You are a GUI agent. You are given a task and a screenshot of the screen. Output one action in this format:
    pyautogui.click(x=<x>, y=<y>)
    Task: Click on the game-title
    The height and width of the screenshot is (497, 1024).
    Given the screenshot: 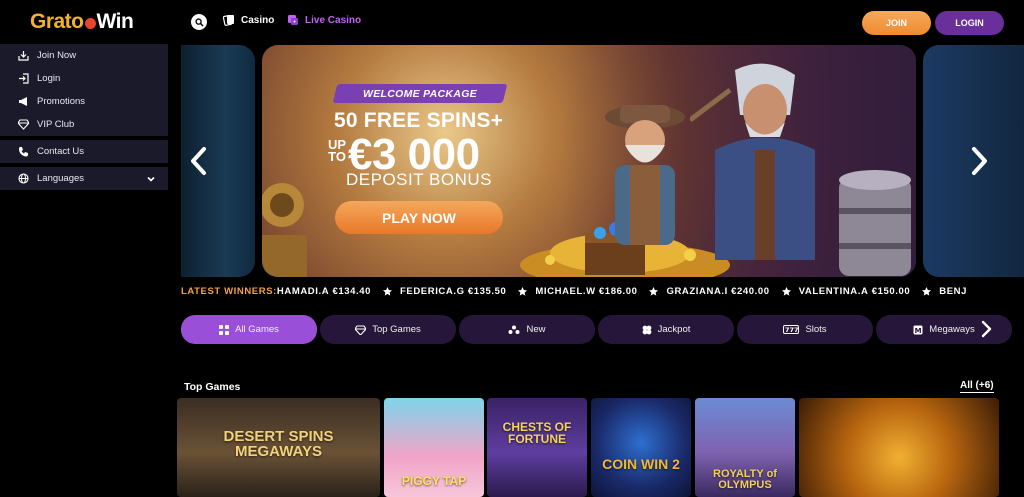 What is the action you would take?
    pyautogui.click(x=899, y=494)
    